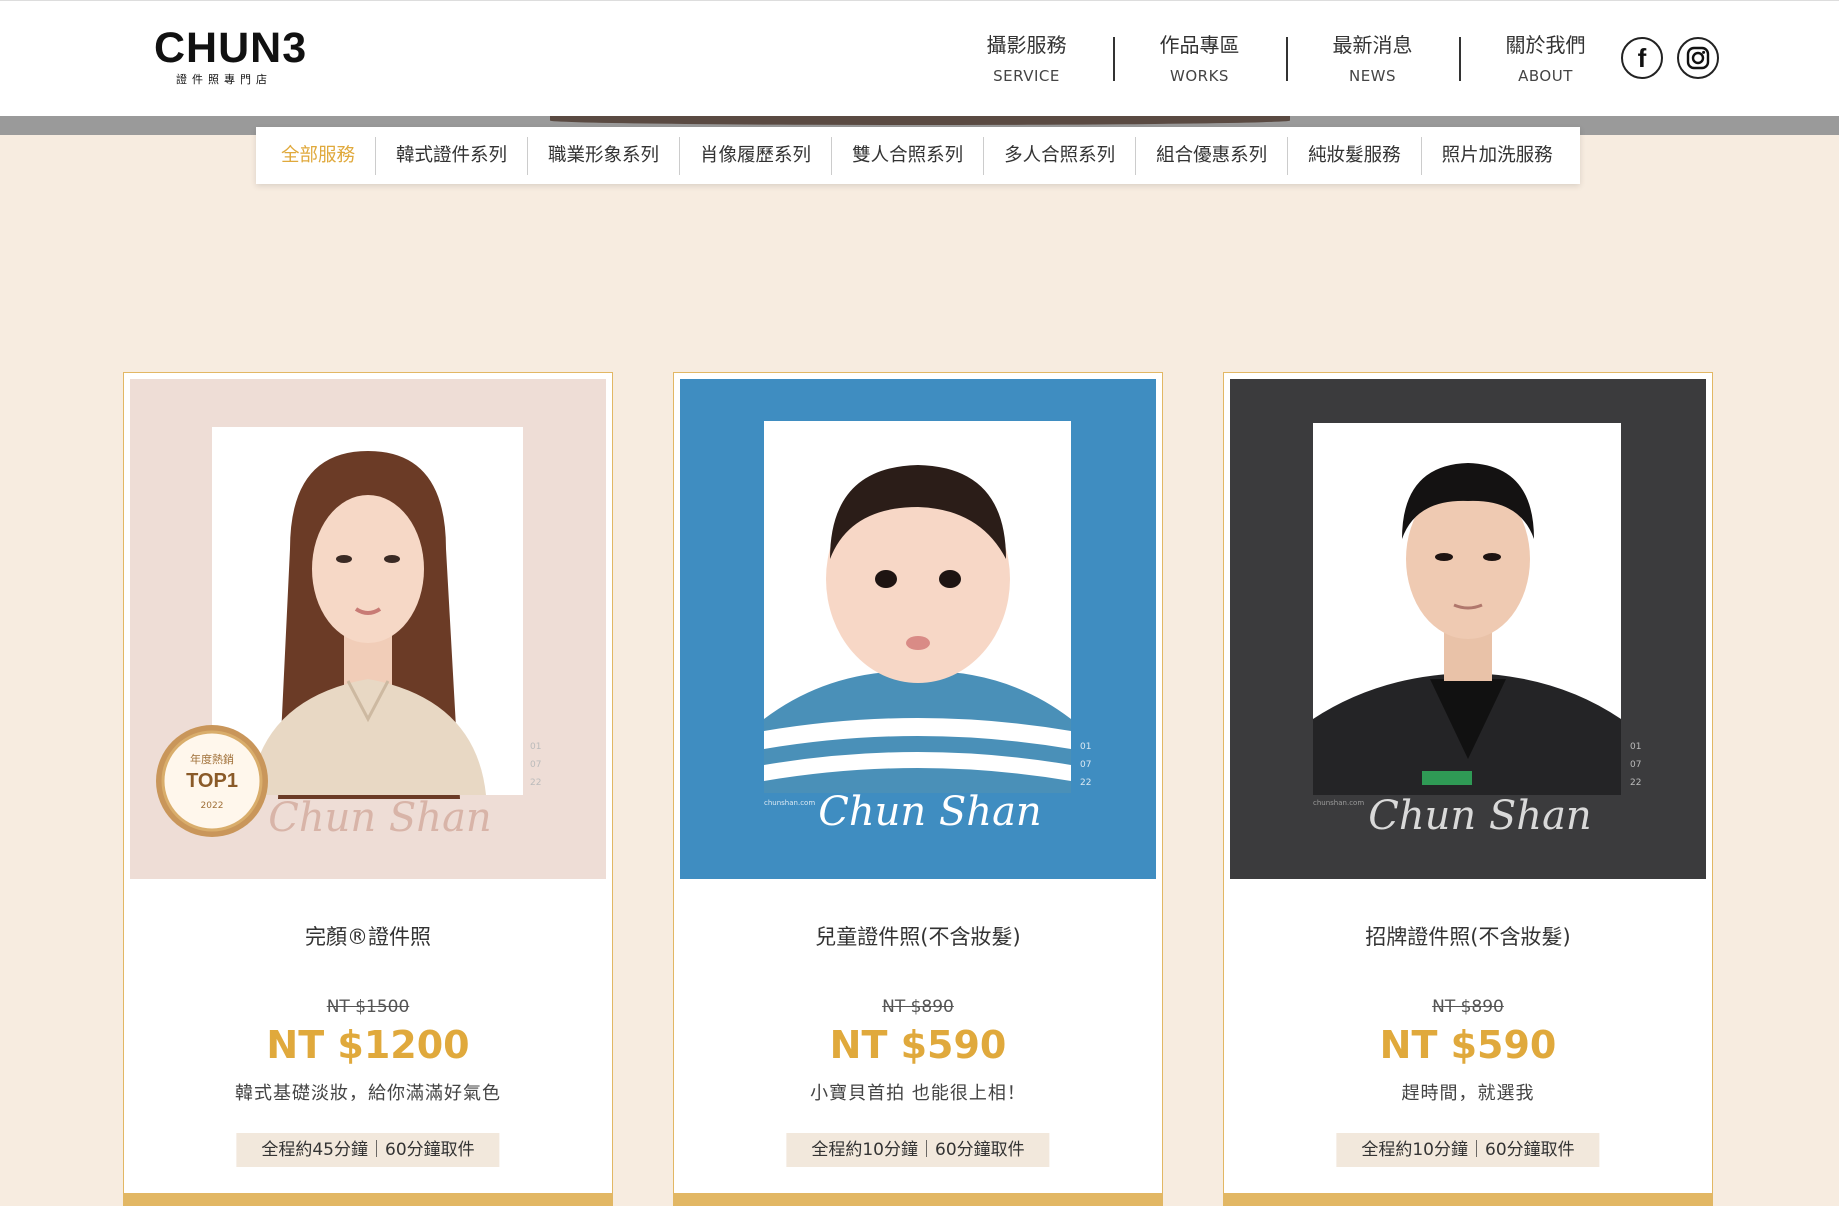 Image resolution: width=1839 pixels, height=1206 pixels. I want to click on filter-portrait-resume: 肖像履歷系列, so click(755, 155).